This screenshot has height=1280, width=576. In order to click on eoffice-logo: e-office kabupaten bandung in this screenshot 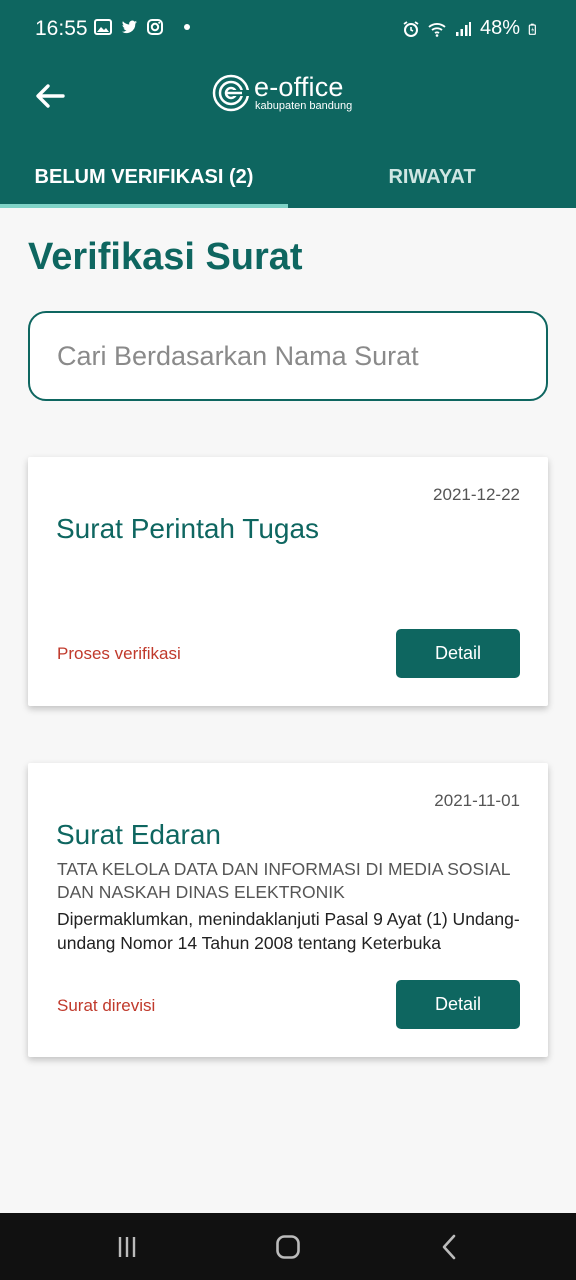, I will do `click(292, 94)`.